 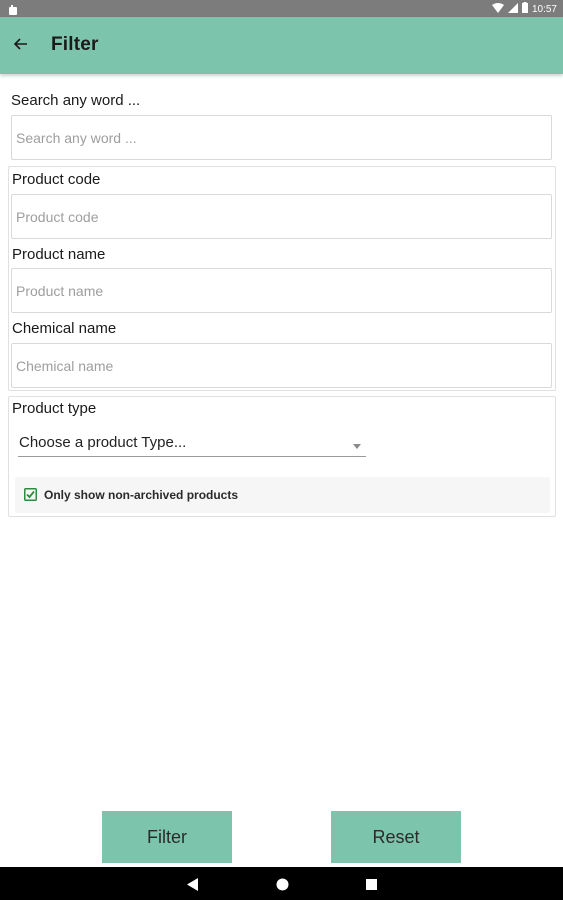 I want to click on filter-button: Filter, so click(x=167, y=837).